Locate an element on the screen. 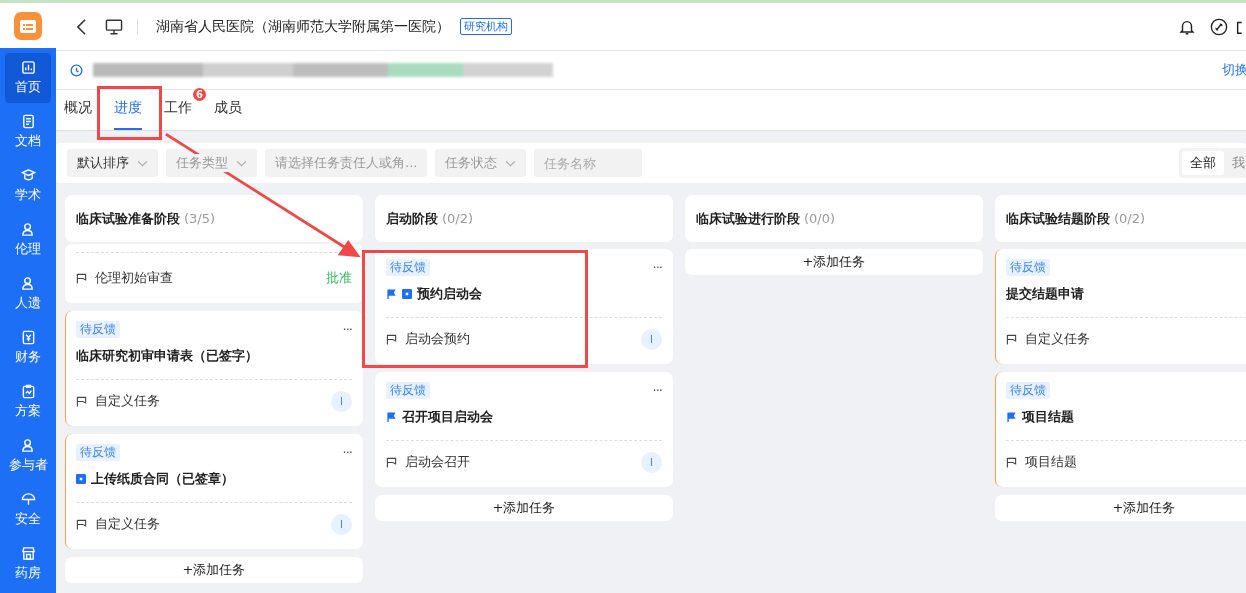  task-title: 提交结题申请 is located at coordinates (1045, 294).